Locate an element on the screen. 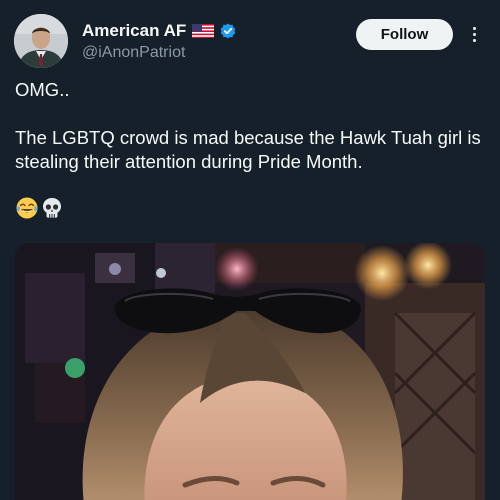 This screenshot has height=500, width=500. avatar is located at coordinates (41, 41).